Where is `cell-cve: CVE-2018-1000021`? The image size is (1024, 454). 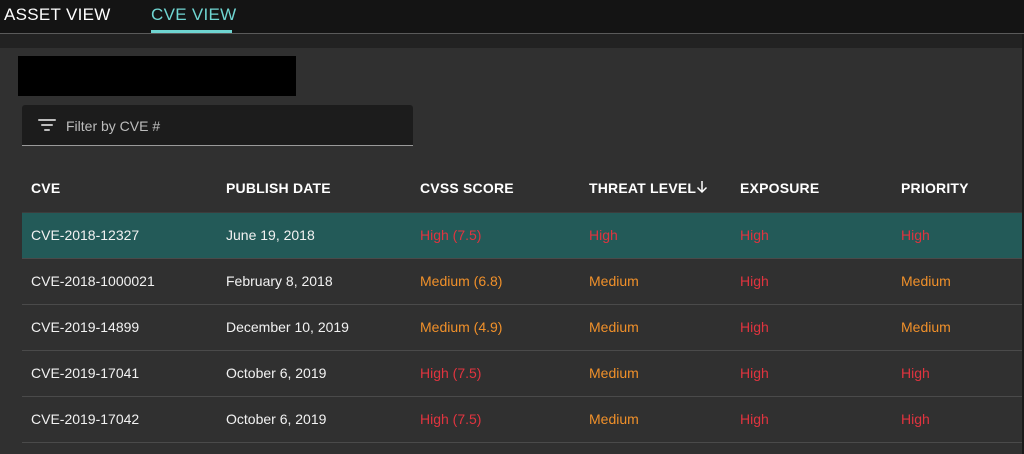
cell-cve: CVE-2018-1000021 is located at coordinates (93, 281).